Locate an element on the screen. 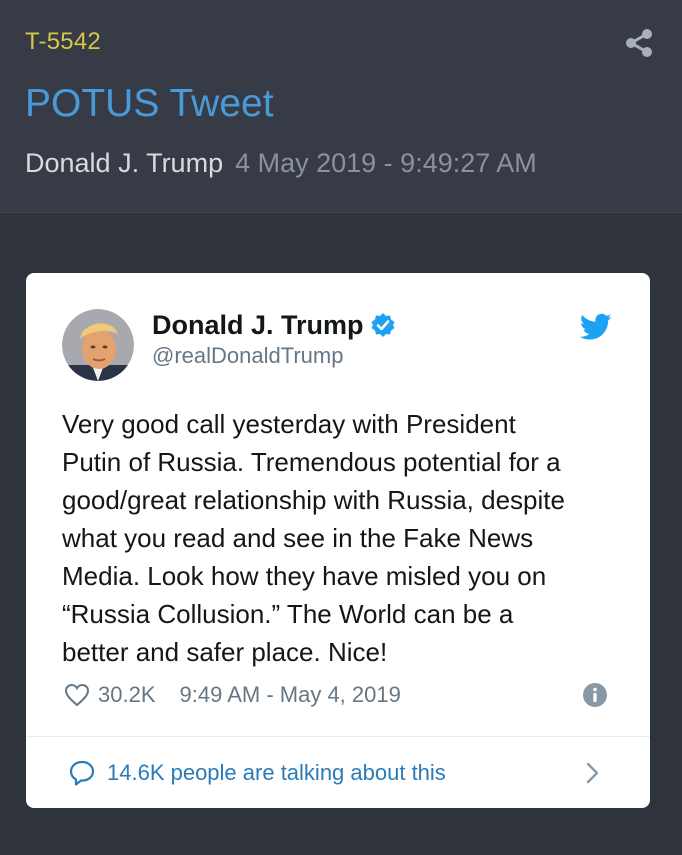 This screenshot has width=682, height=855. tweet-text-line: Very good call yesterday with President is located at coordinates (289, 424).